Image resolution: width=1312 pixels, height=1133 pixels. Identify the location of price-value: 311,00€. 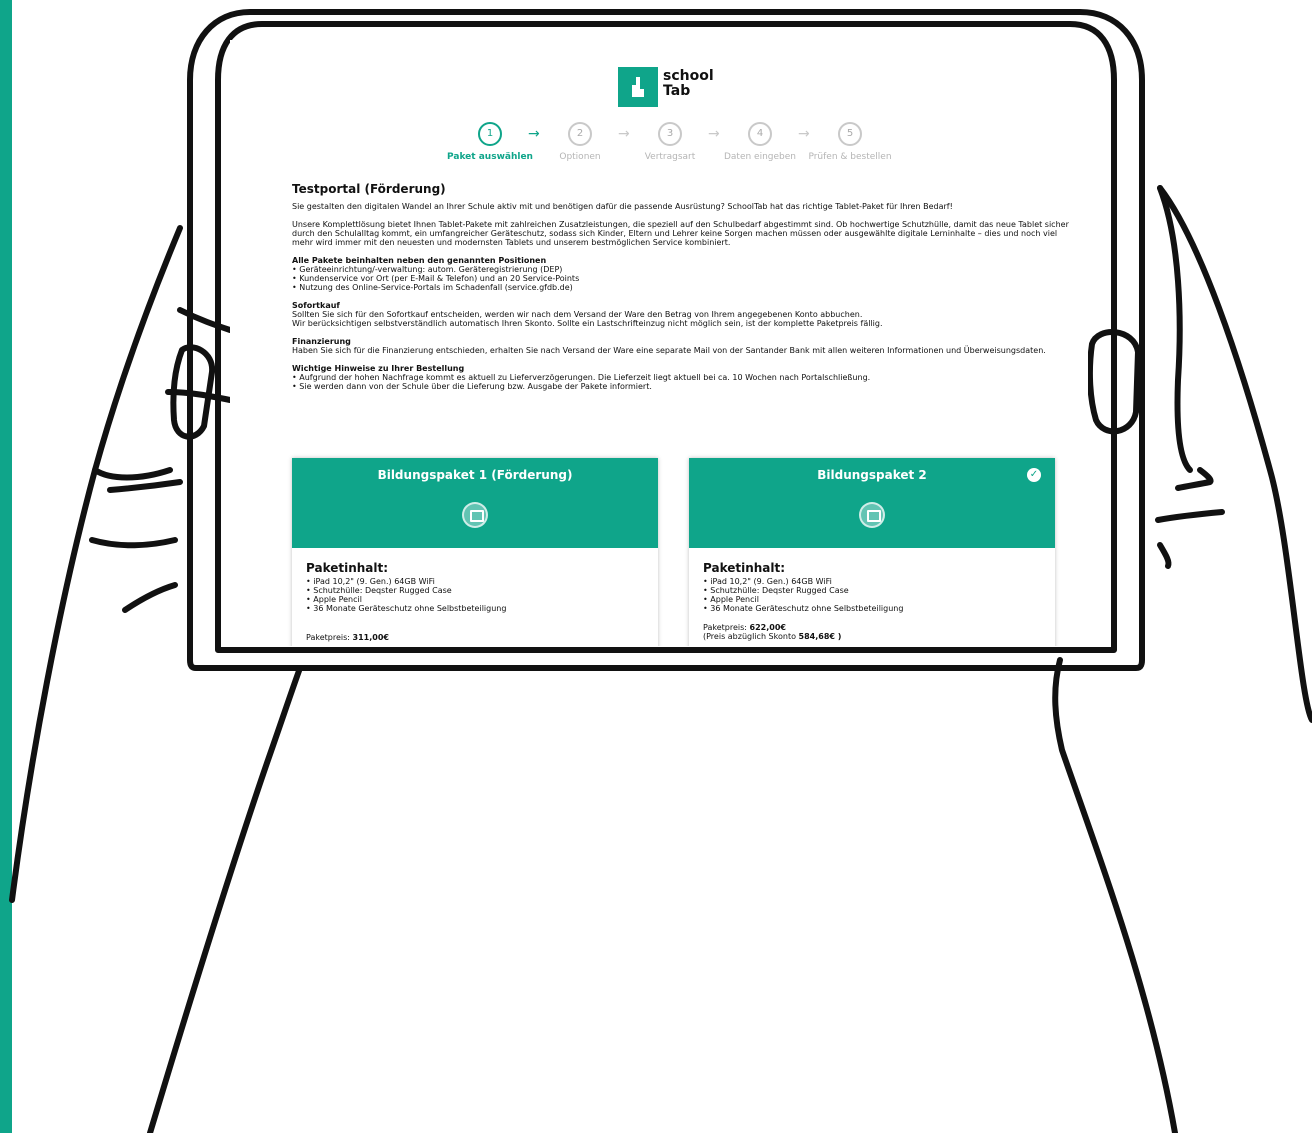
(370, 637).